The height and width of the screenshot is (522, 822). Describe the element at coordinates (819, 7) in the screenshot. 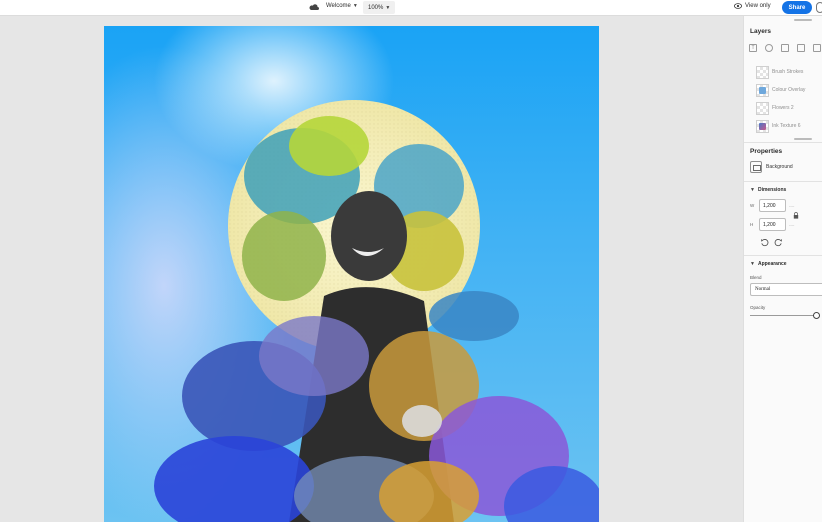

I see `more-options-icon` at that location.